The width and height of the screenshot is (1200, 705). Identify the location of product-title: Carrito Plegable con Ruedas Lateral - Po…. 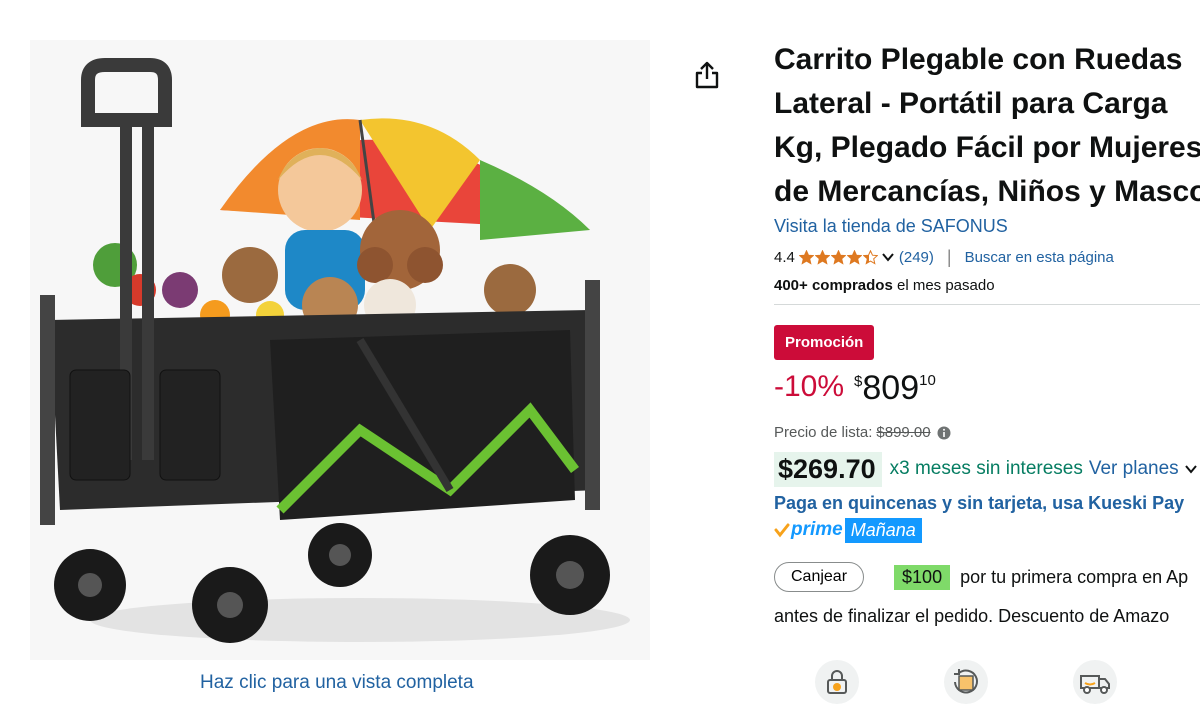
(987, 125).